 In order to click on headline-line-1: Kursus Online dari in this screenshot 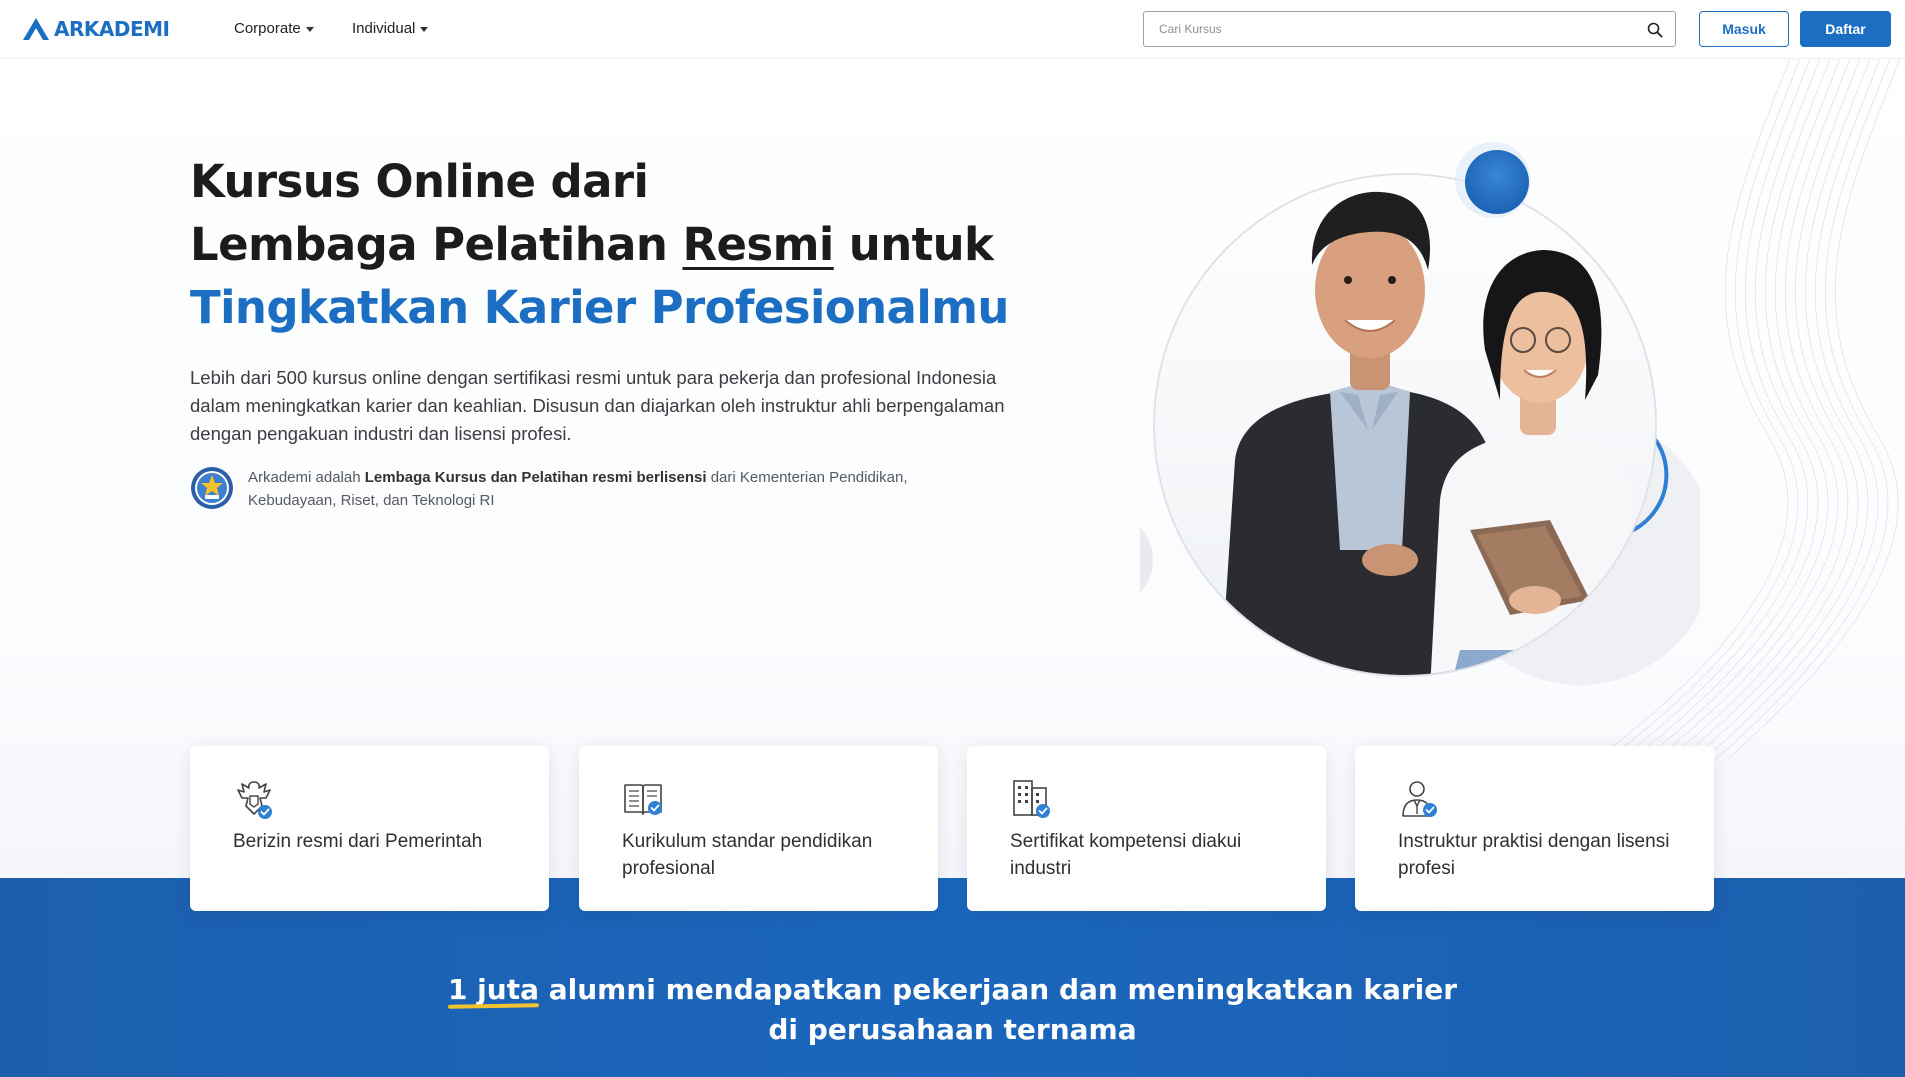, I will do `click(419, 181)`.